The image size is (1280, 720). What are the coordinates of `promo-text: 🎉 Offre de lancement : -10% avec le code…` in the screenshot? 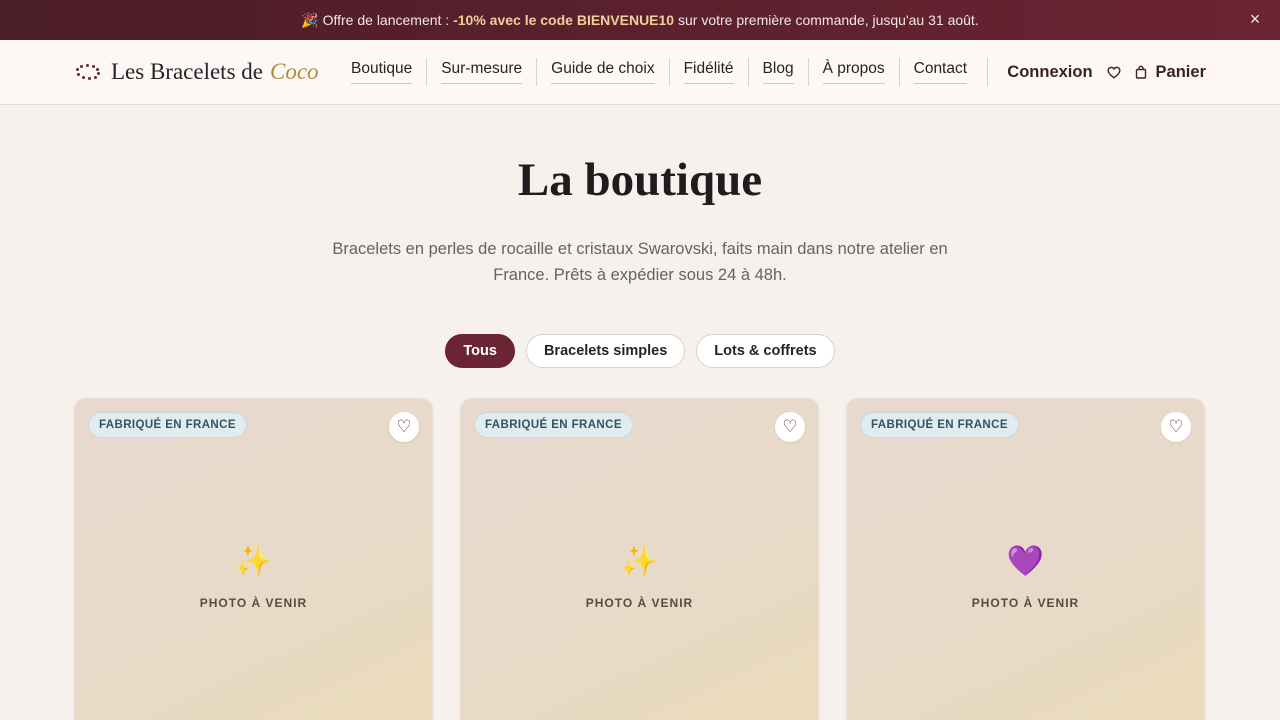 It's located at (640, 19).